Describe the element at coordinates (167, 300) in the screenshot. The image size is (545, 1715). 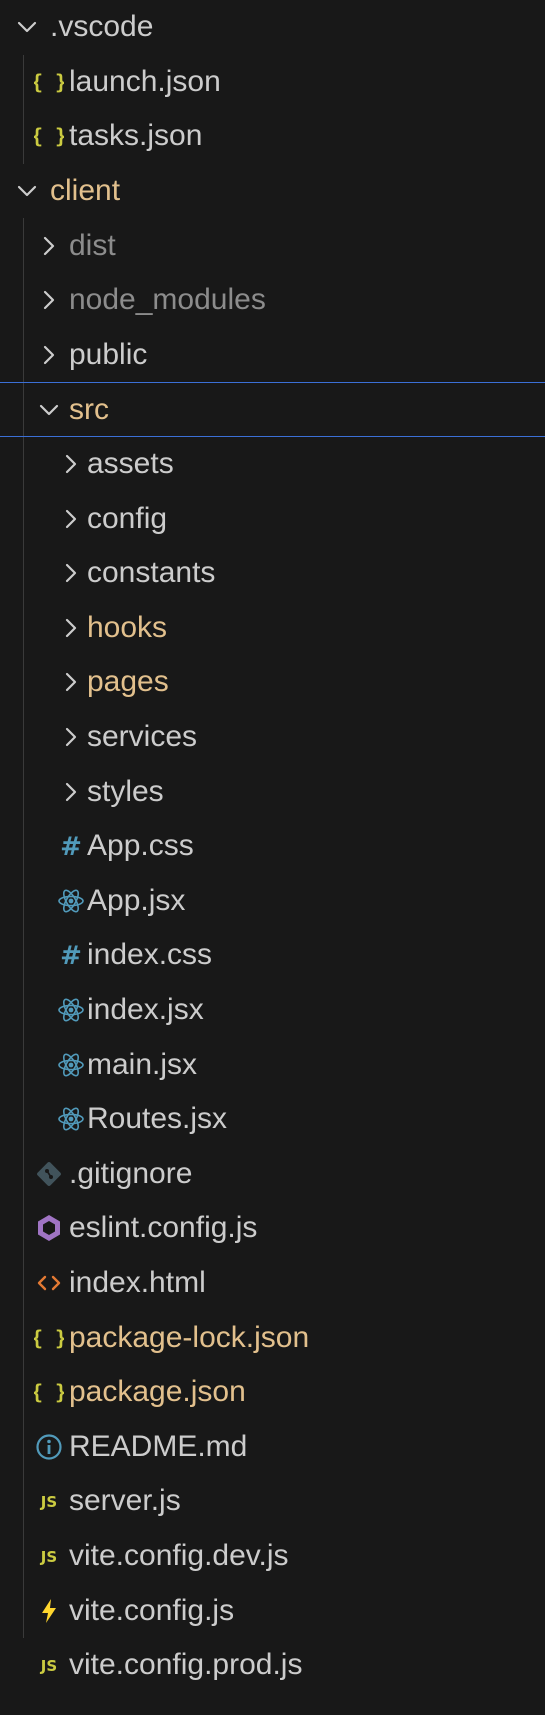
I see `tree-item-label: node_modules` at that location.